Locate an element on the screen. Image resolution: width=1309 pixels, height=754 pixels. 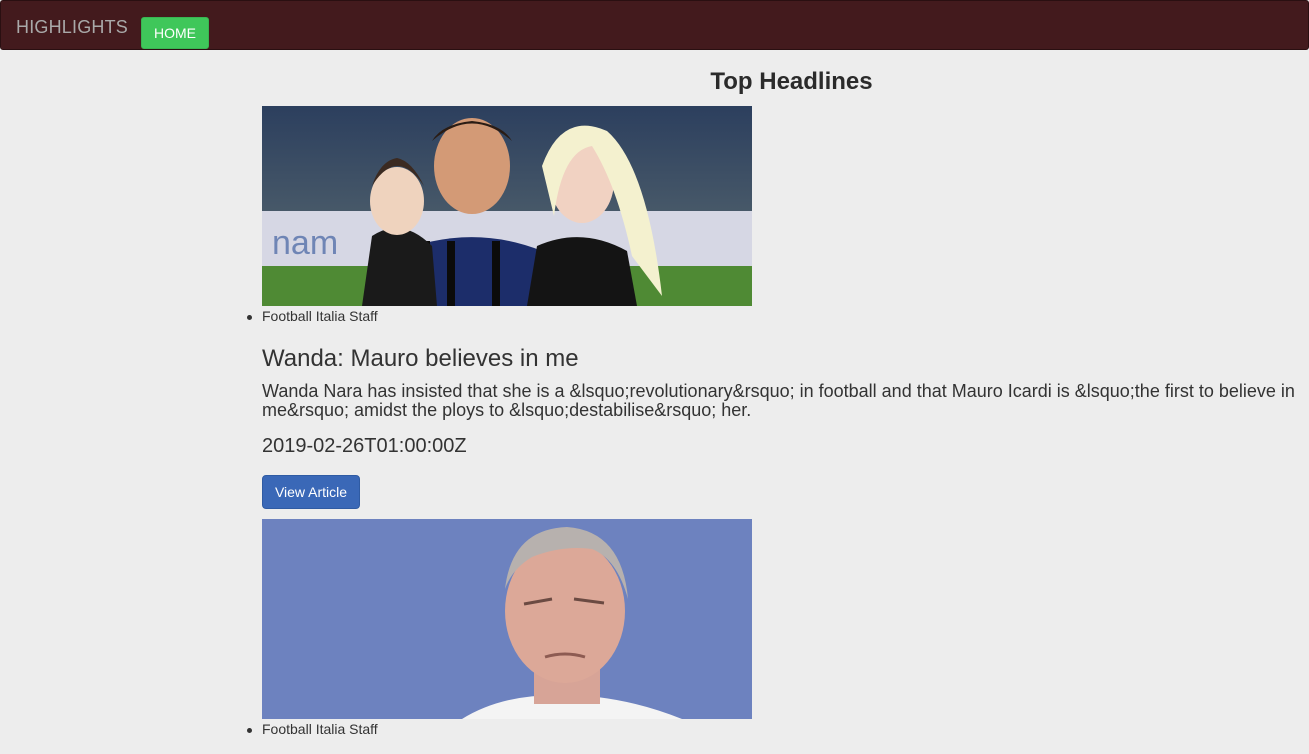
article-published-date: 2019-02-26T01:00:00Z is located at coordinates (364, 446).